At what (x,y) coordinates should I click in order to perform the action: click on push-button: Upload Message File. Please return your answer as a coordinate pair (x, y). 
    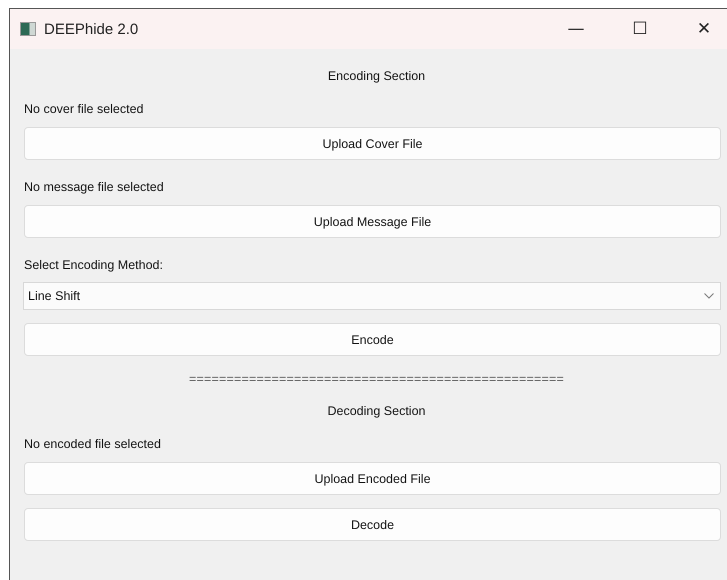
    Looking at the image, I should click on (372, 221).